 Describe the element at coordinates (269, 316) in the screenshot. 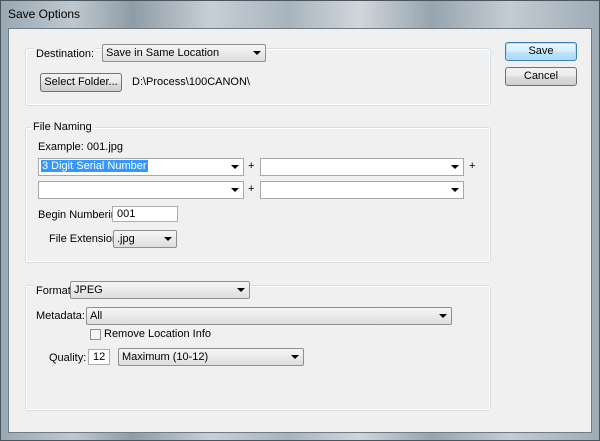

I see `metadata-dropdown: All` at that location.